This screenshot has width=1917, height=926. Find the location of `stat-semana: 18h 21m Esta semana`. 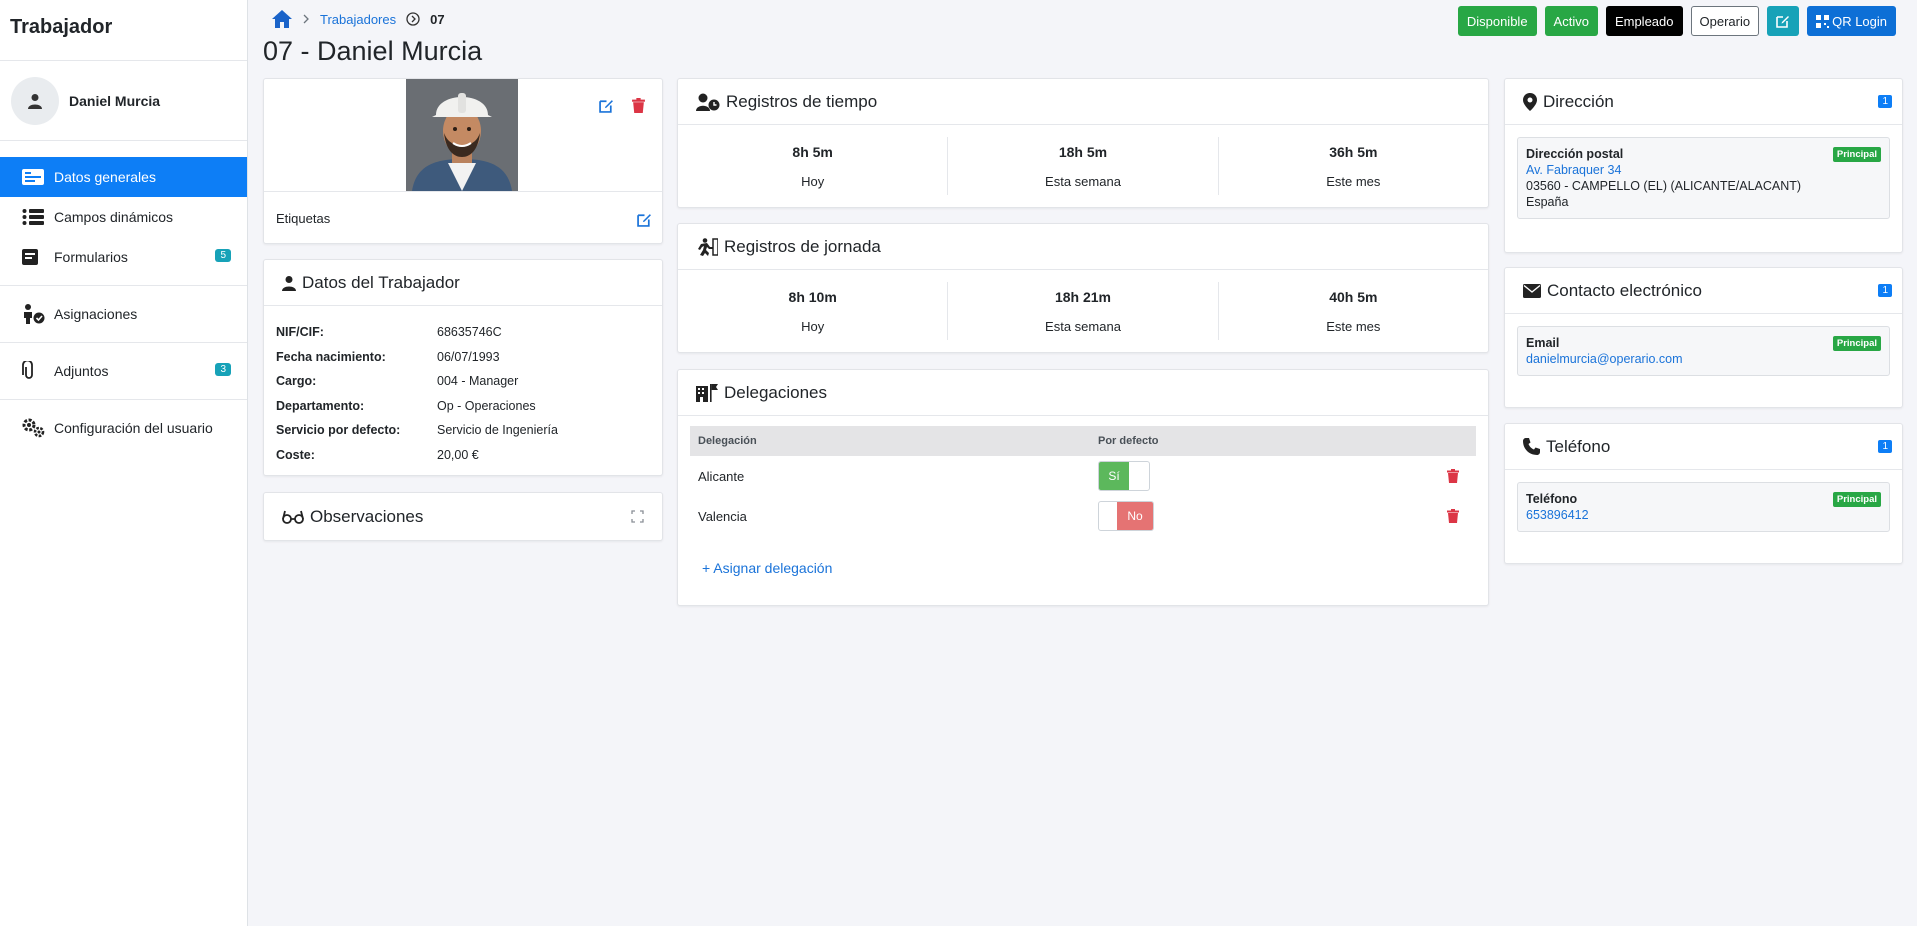

stat-semana: 18h 21m Esta semana is located at coordinates (1083, 311).